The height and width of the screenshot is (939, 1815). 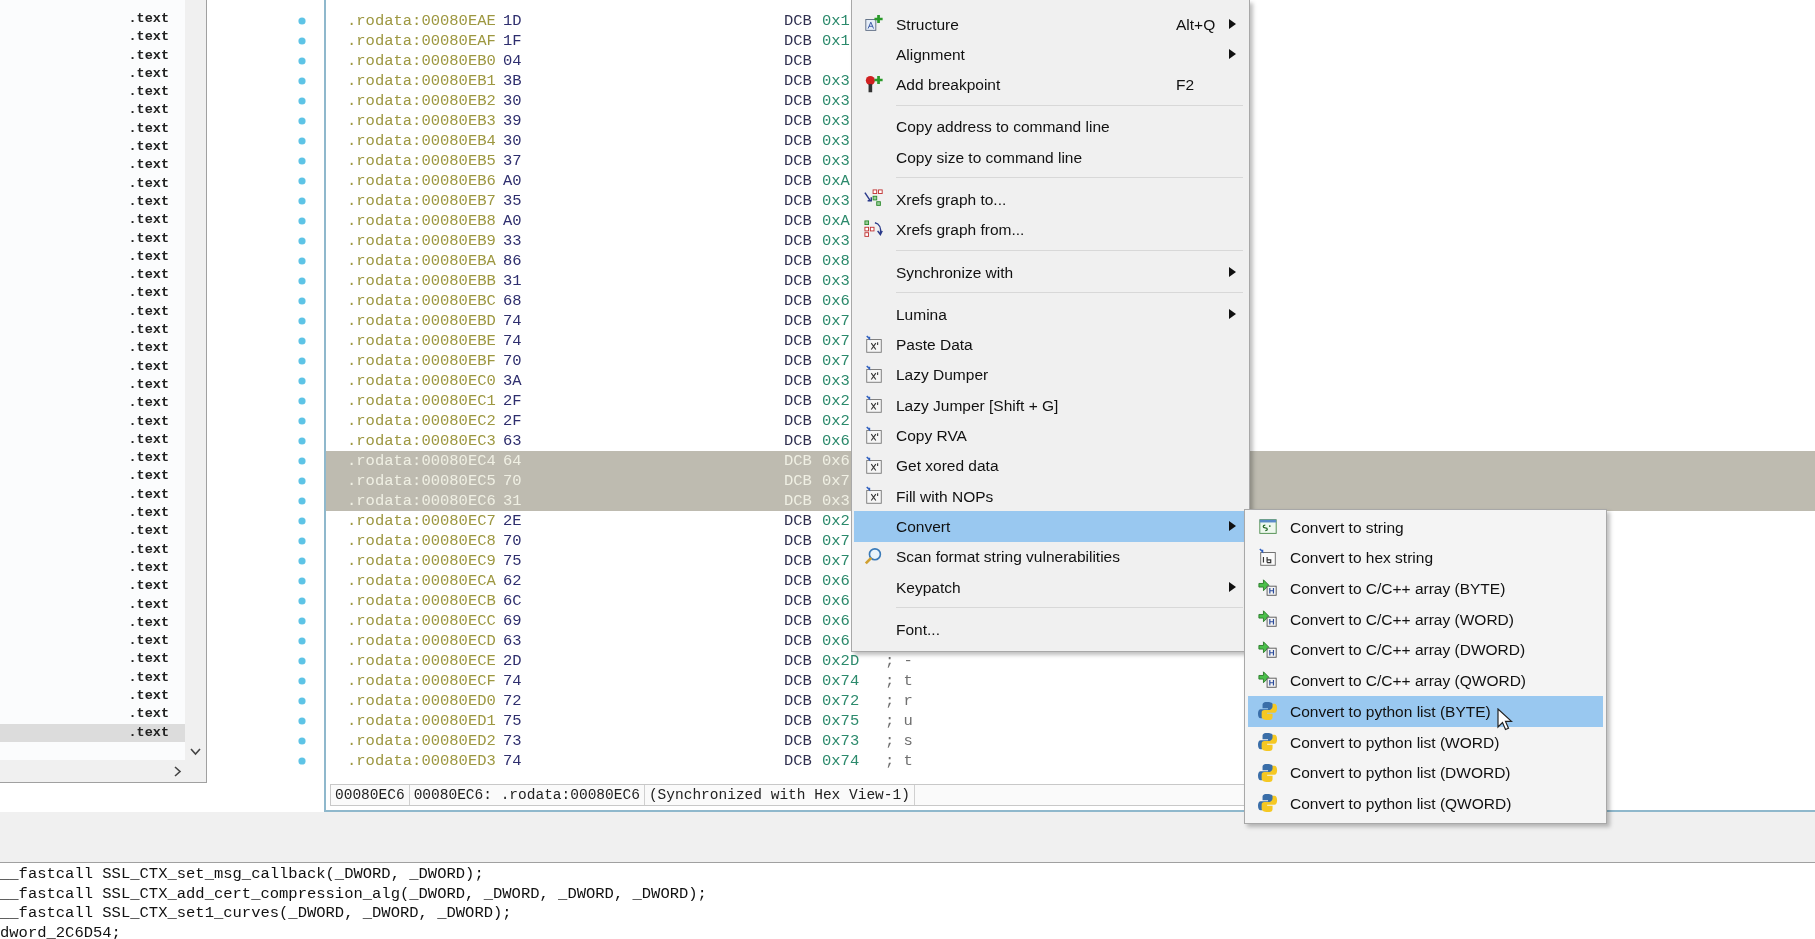 I want to click on breakpoint-icon, so click(x=874, y=84).